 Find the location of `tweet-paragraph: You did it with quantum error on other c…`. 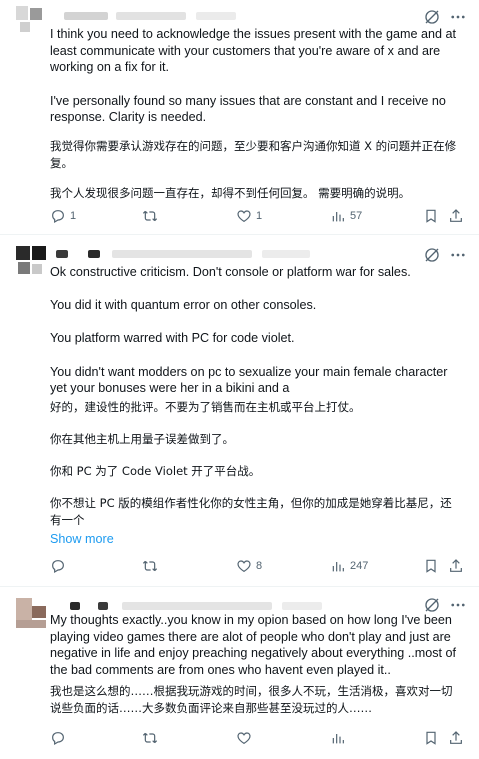

tweet-paragraph: You did it with quantum error on other c… is located at coordinates (183, 305).